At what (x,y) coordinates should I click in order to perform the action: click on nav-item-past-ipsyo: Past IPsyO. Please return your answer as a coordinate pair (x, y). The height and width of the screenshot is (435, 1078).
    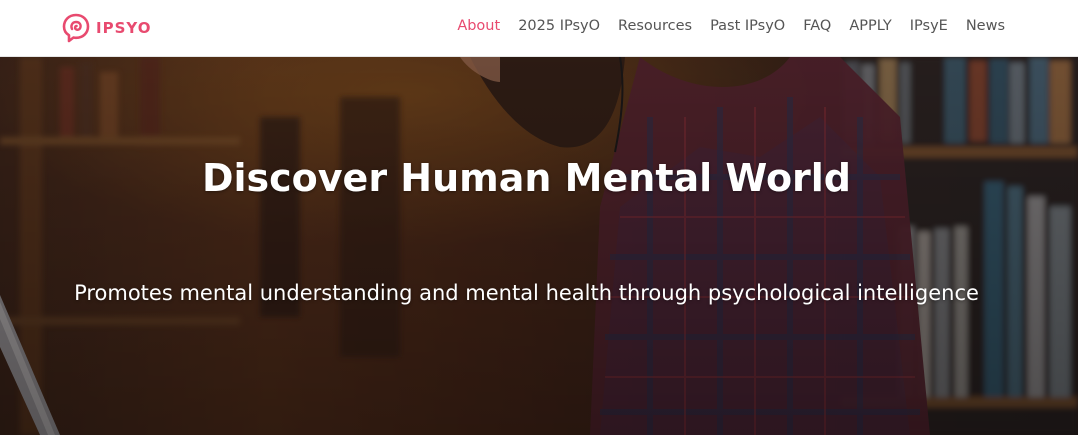
    Looking at the image, I should click on (747, 26).